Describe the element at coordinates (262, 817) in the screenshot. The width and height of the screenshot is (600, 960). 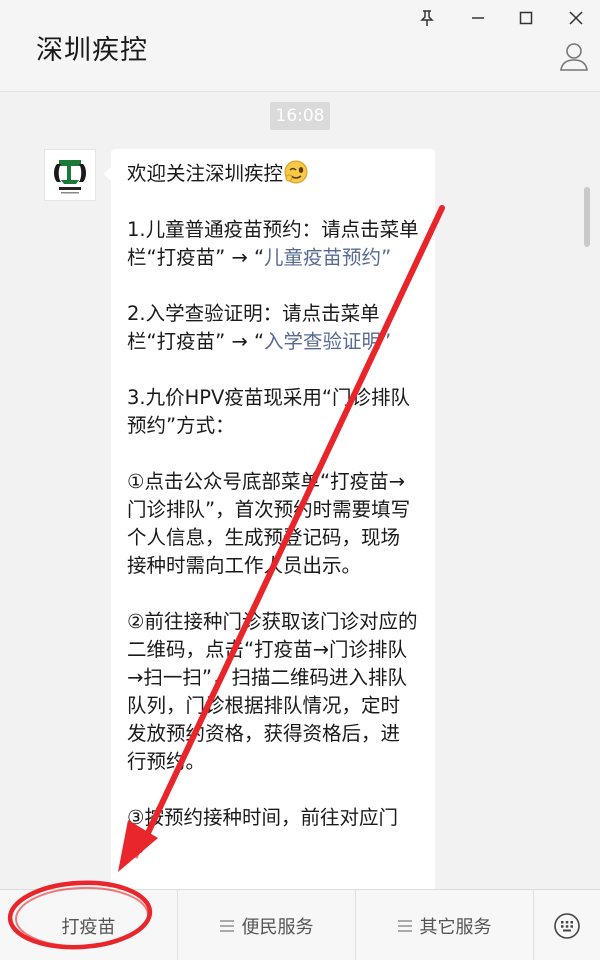
I see `message-item-6: ③按预约接种时间，前往对应门` at that location.